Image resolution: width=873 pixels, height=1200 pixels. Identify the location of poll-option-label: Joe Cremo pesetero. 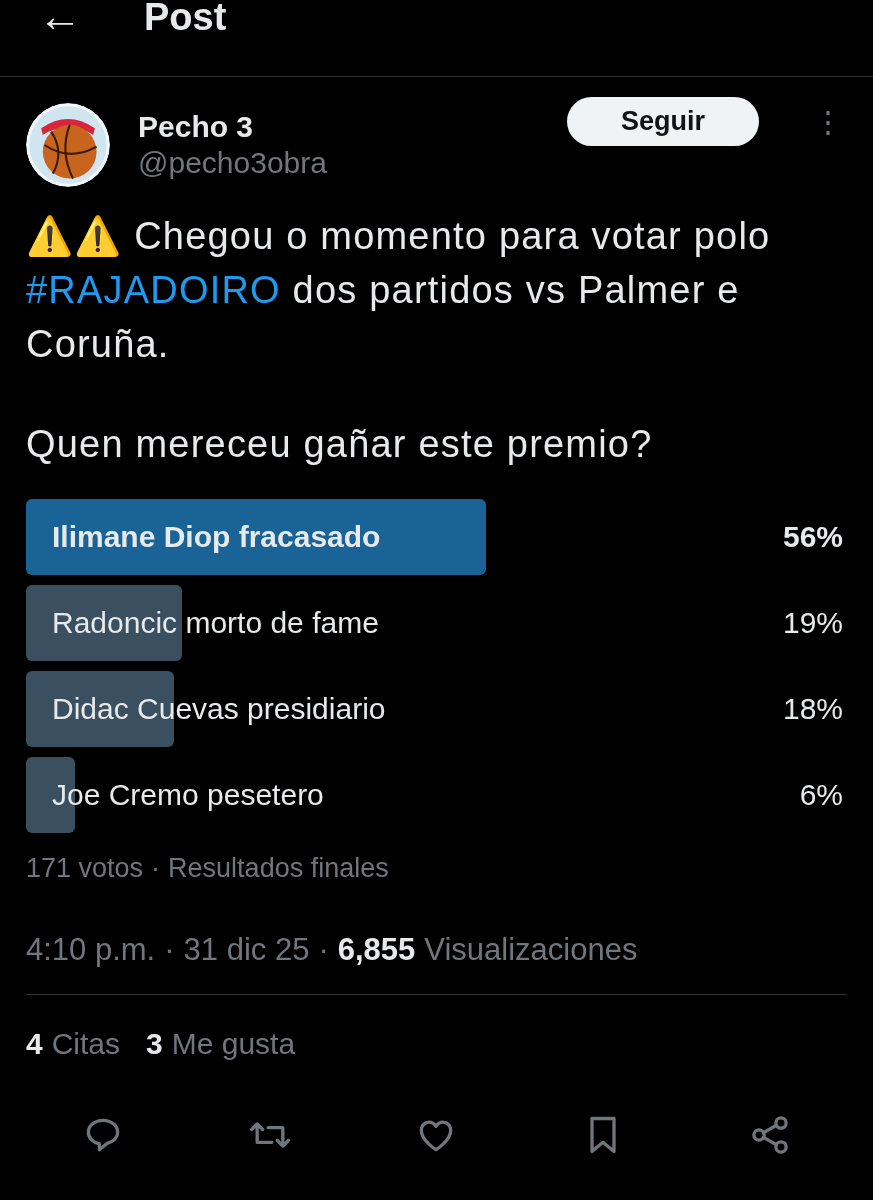
(188, 795).